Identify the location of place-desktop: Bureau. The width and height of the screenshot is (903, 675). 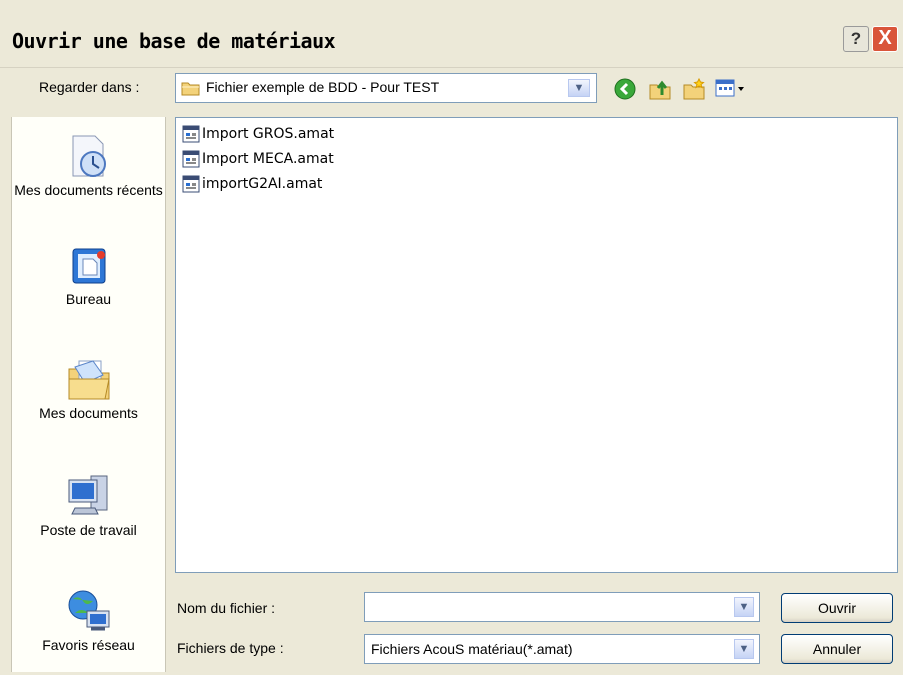
(88, 277).